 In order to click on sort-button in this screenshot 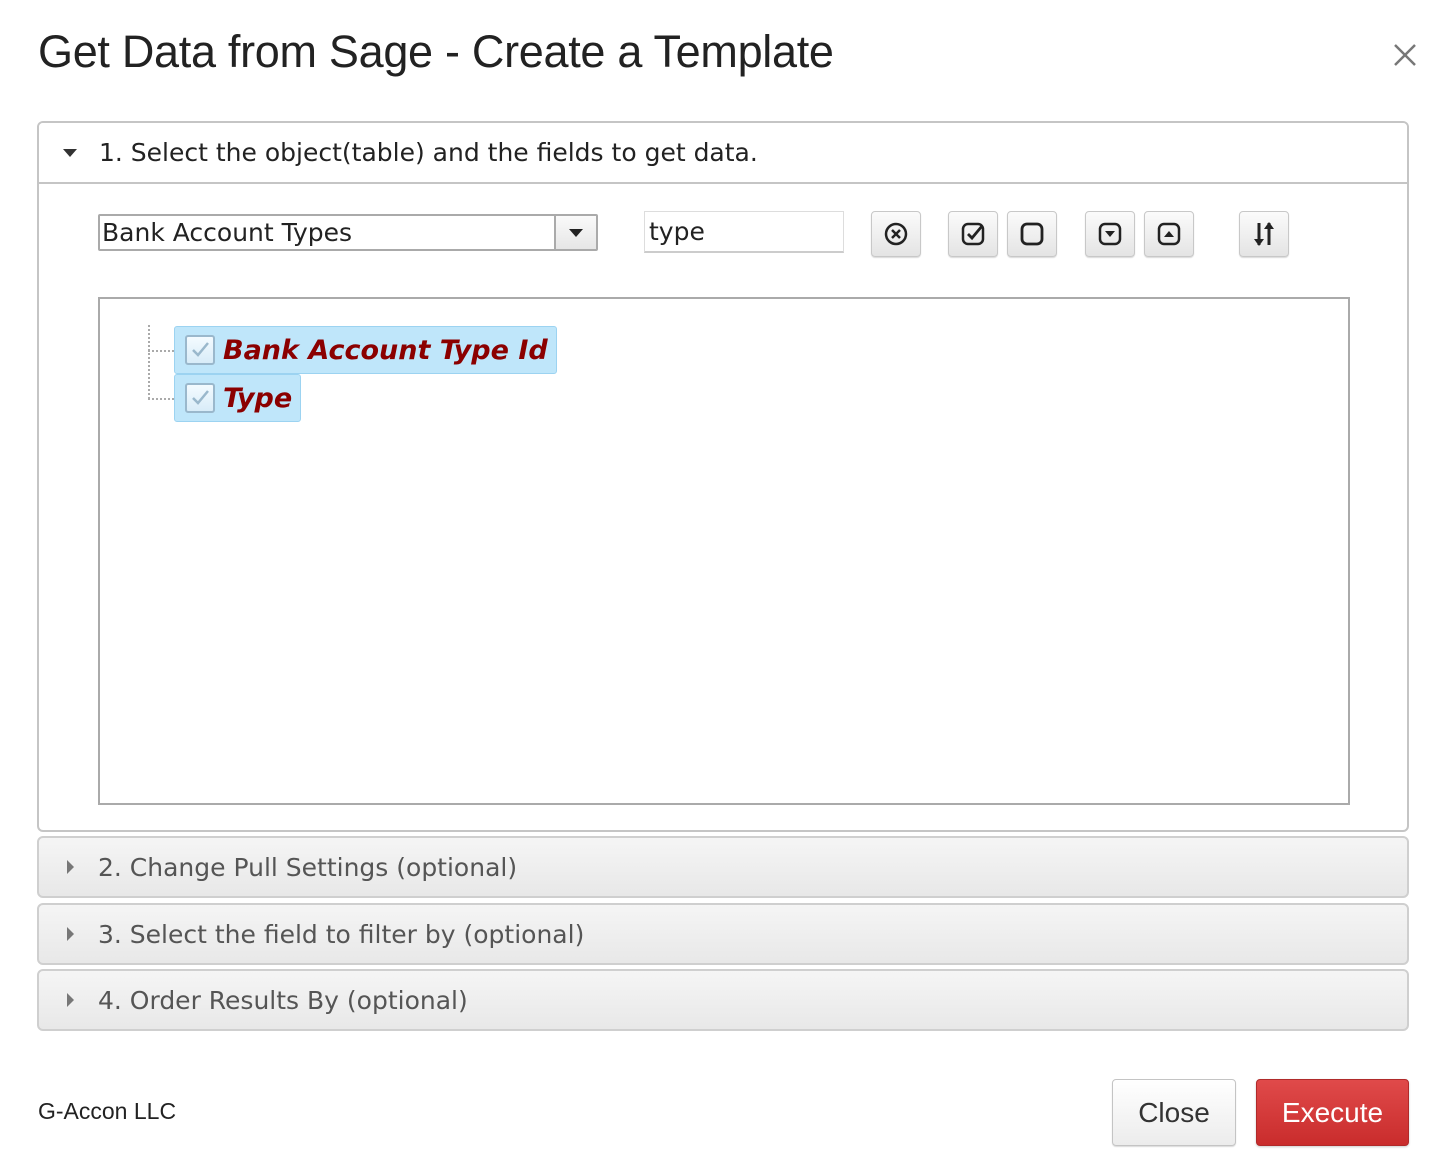, I will do `click(1264, 234)`.